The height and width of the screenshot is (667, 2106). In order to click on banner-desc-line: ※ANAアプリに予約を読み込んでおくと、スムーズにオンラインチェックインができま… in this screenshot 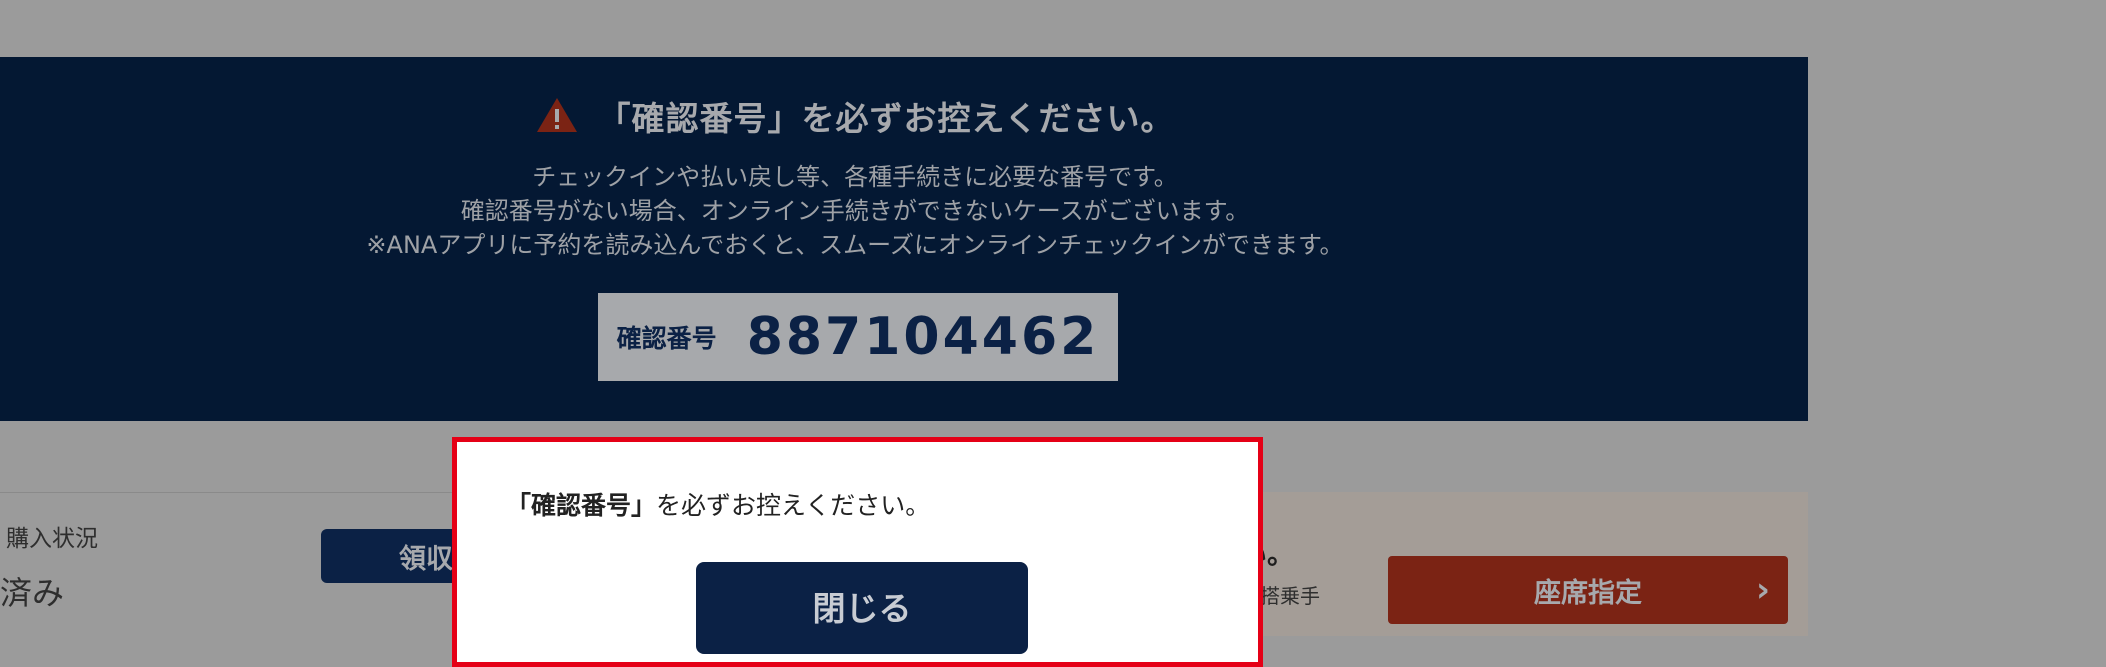, I will do `click(855, 245)`.